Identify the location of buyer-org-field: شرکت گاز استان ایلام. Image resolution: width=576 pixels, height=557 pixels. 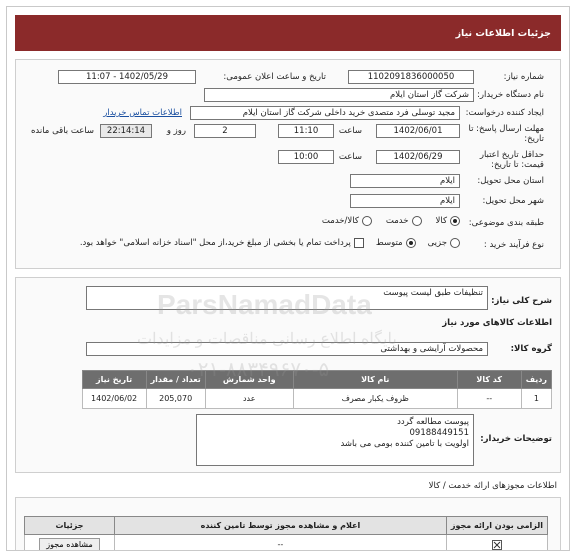
(339, 95).